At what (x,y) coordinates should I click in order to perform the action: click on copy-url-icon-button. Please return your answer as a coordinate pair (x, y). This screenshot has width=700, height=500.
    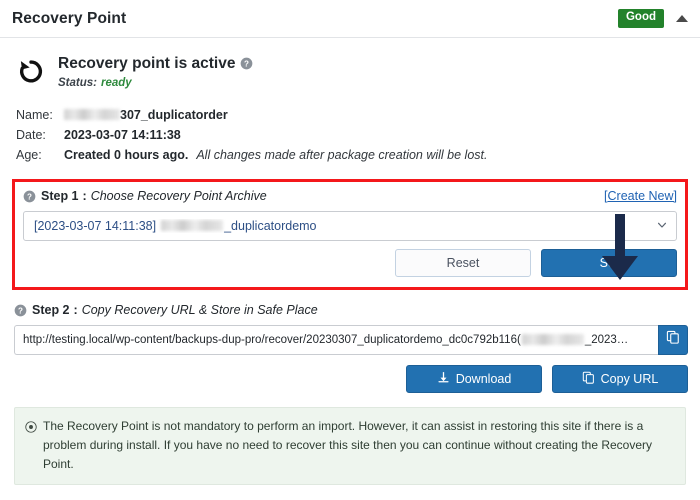
    Looking at the image, I should click on (673, 339).